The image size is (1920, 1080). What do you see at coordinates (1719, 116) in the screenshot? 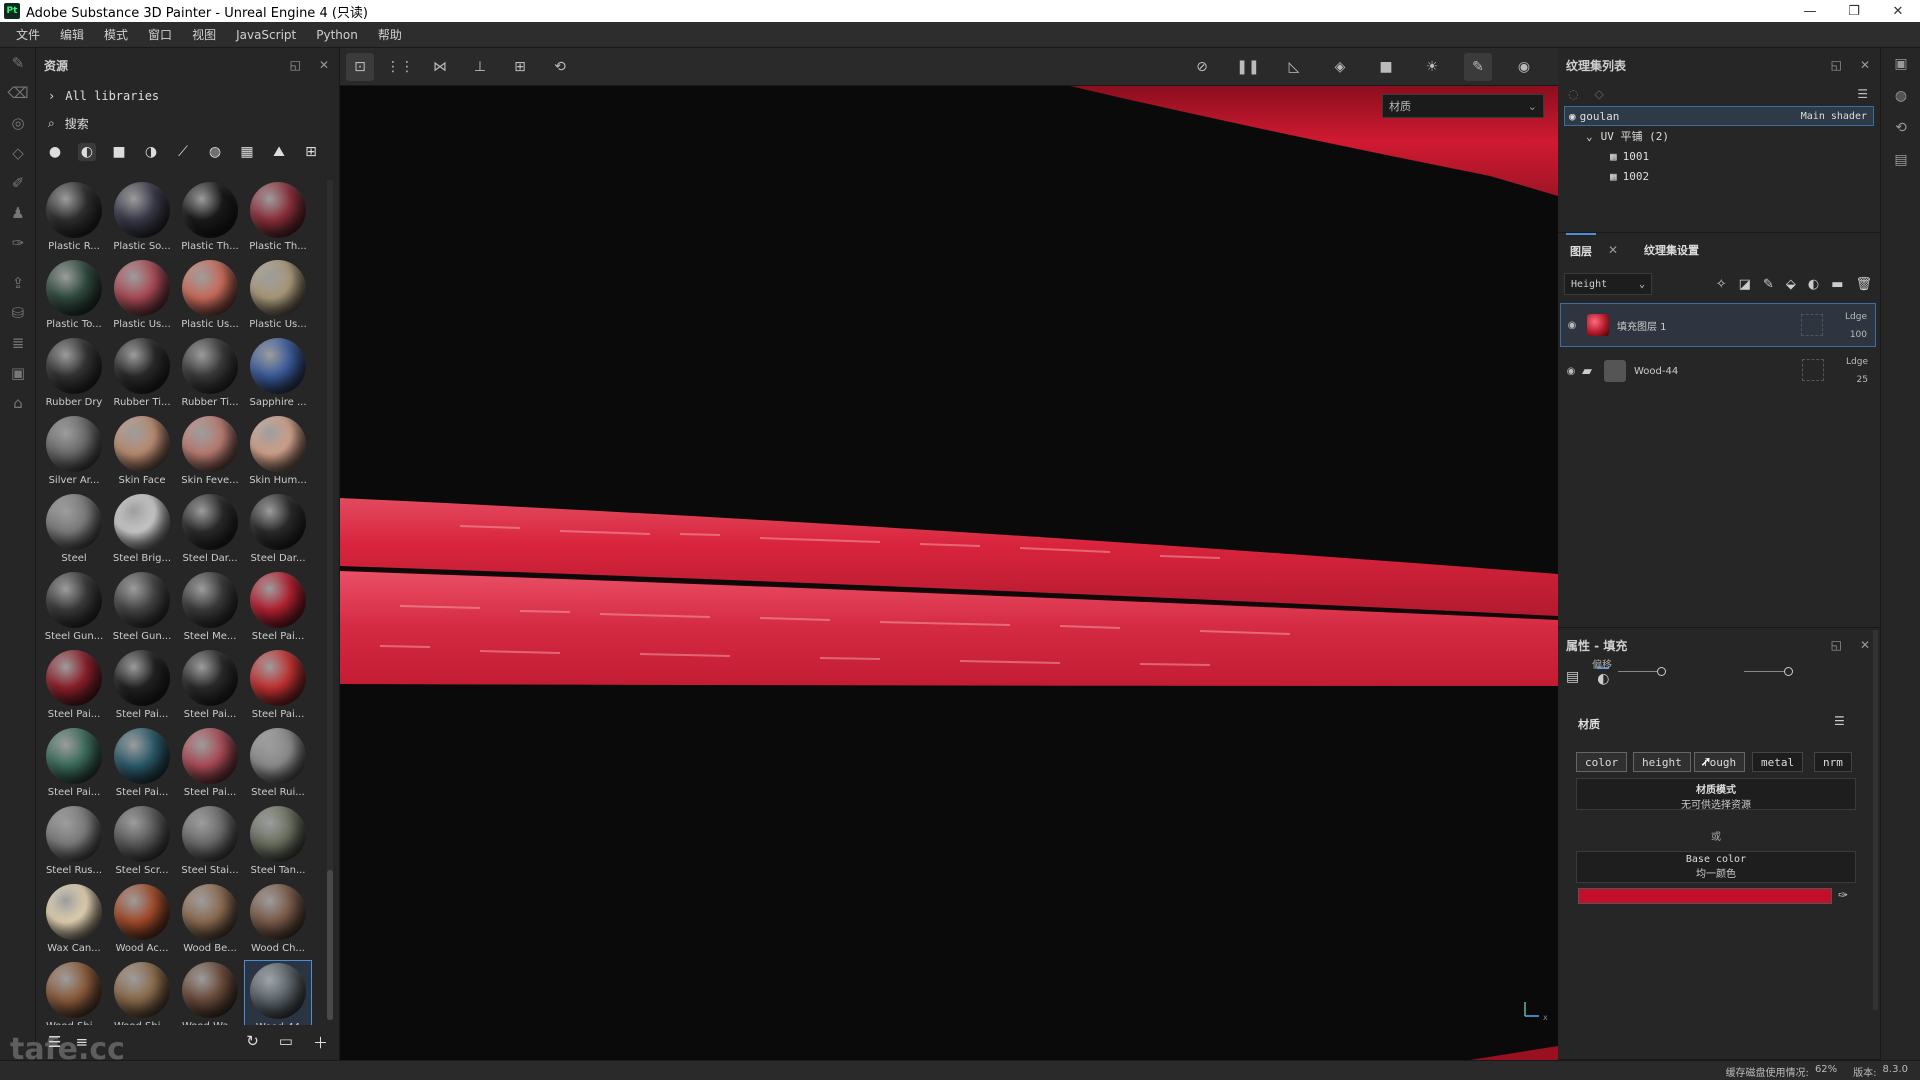
I see `texture-set-row: ◉ goulan Main shader` at bounding box center [1719, 116].